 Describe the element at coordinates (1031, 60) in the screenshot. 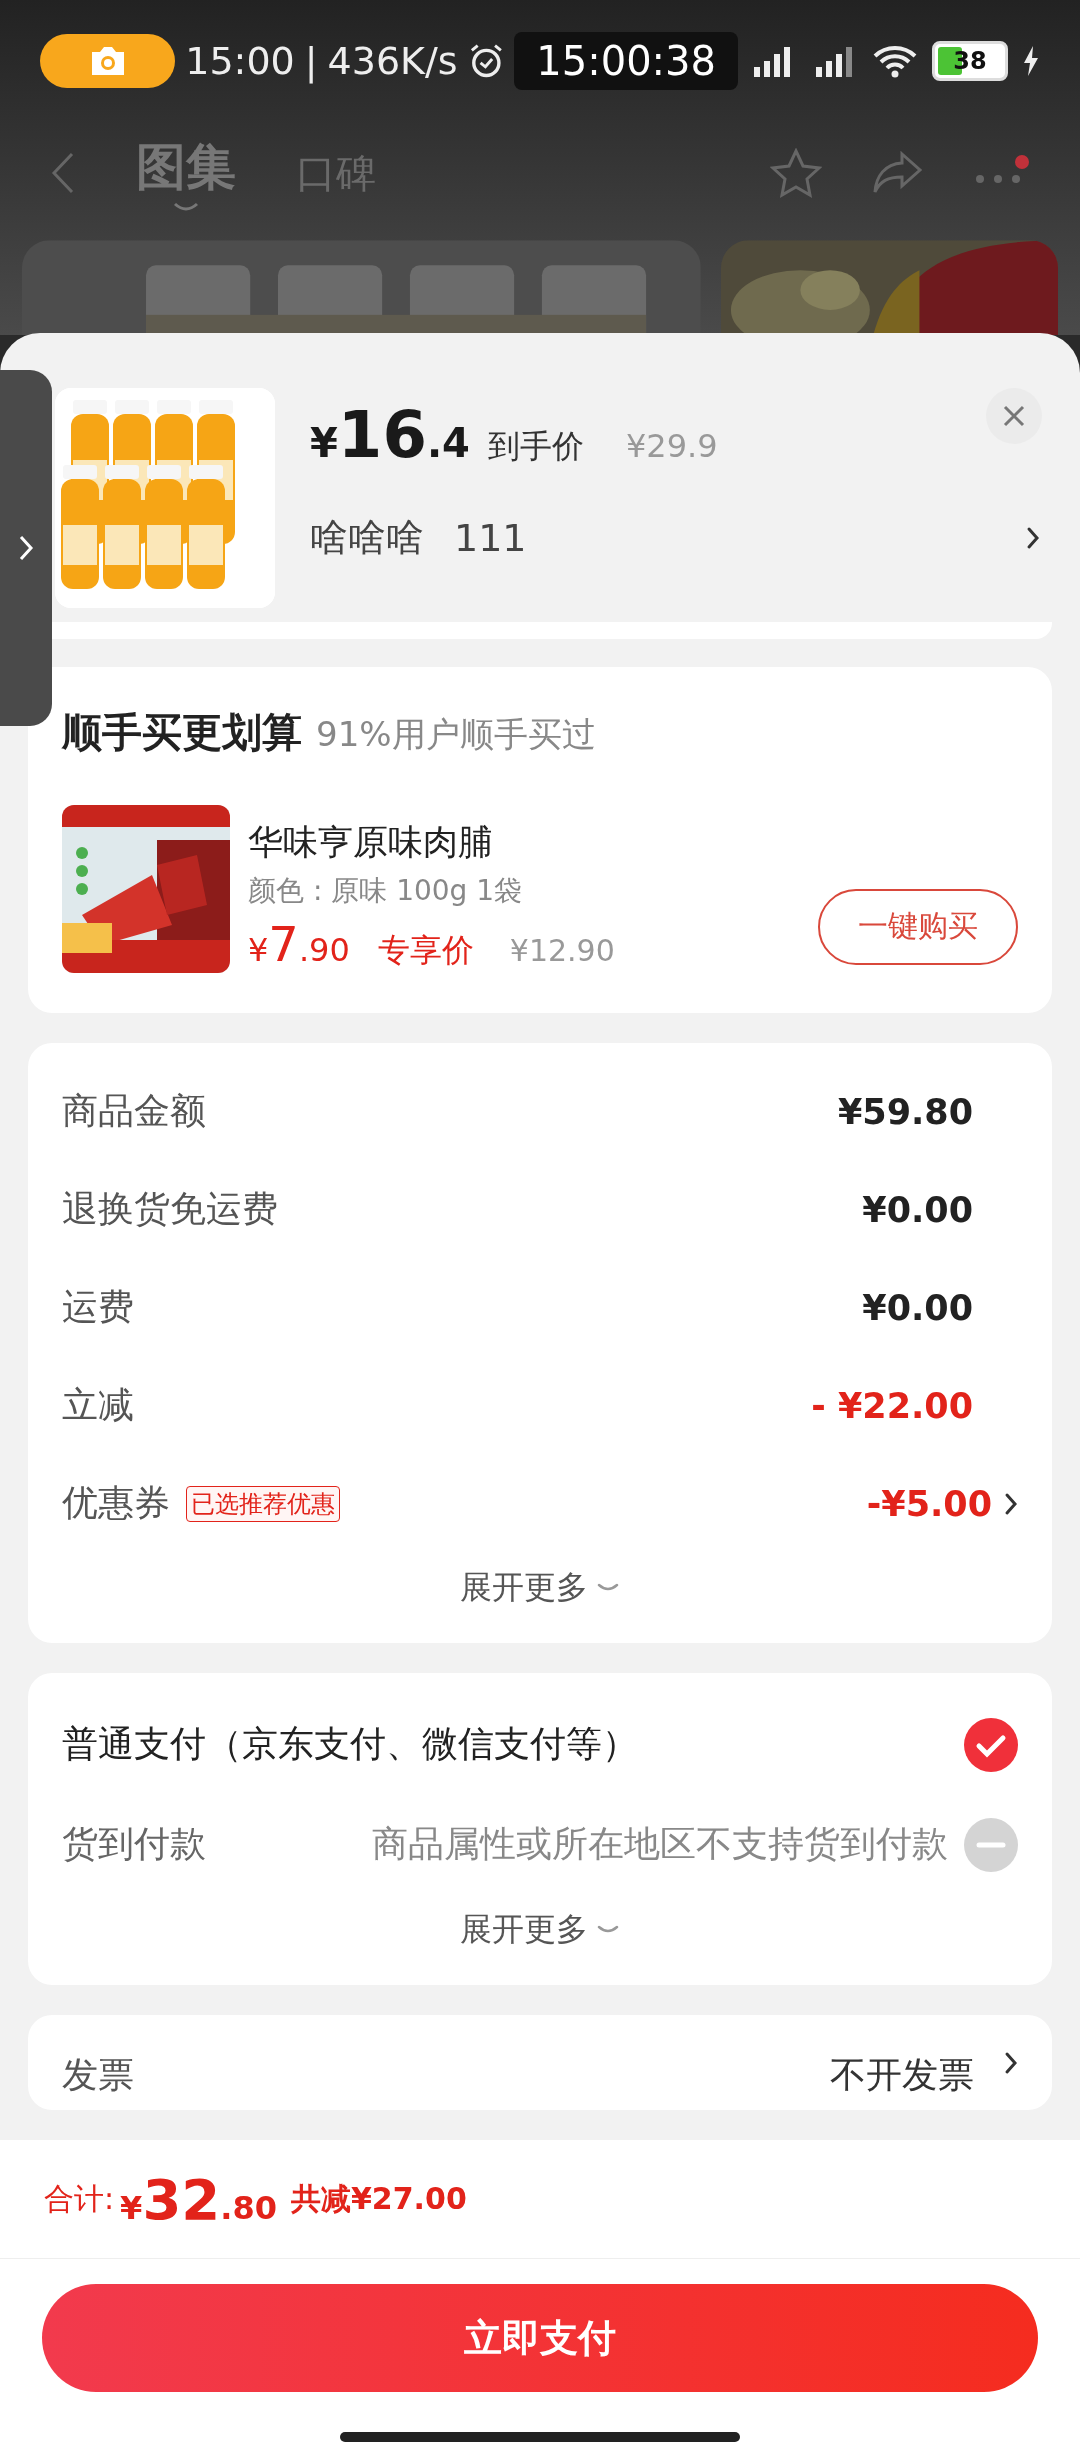

I see `charging-icon` at that location.